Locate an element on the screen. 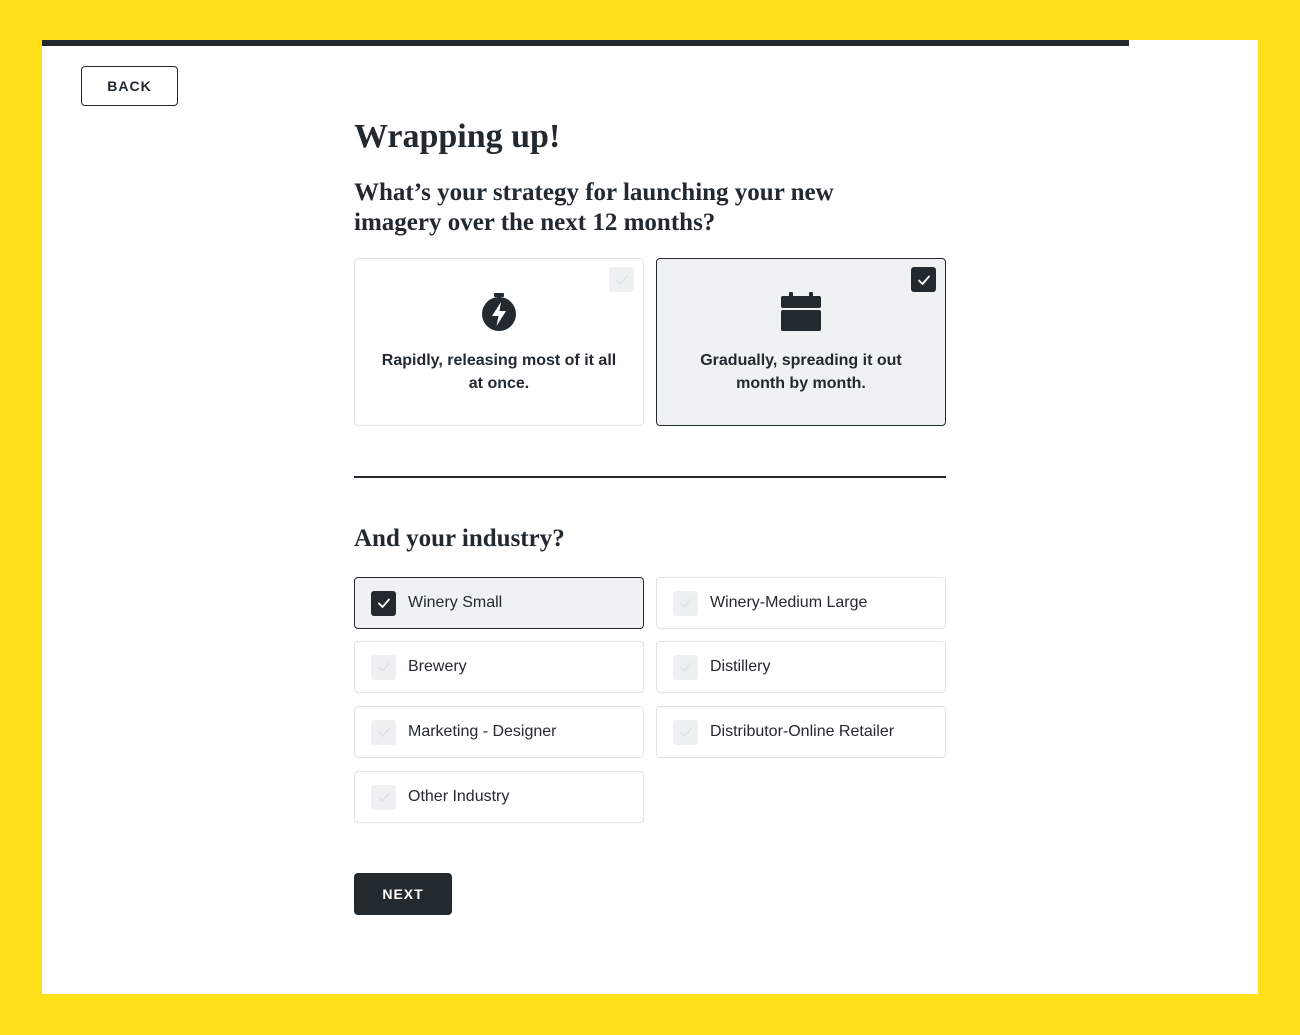 This screenshot has height=1035, width=1300. industry-option-winery-small: Winery Small is located at coordinates (499, 603).